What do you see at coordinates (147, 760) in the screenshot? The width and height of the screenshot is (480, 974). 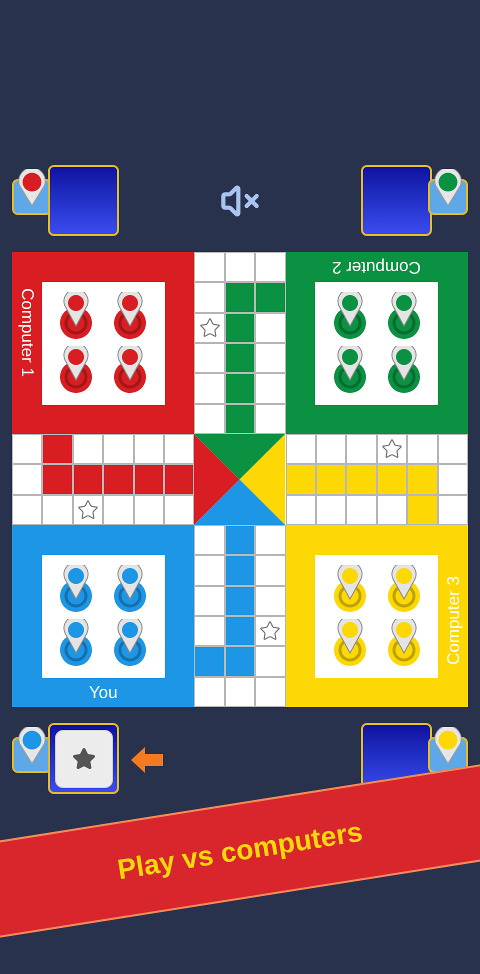 I see `arrow-icon` at bounding box center [147, 760].